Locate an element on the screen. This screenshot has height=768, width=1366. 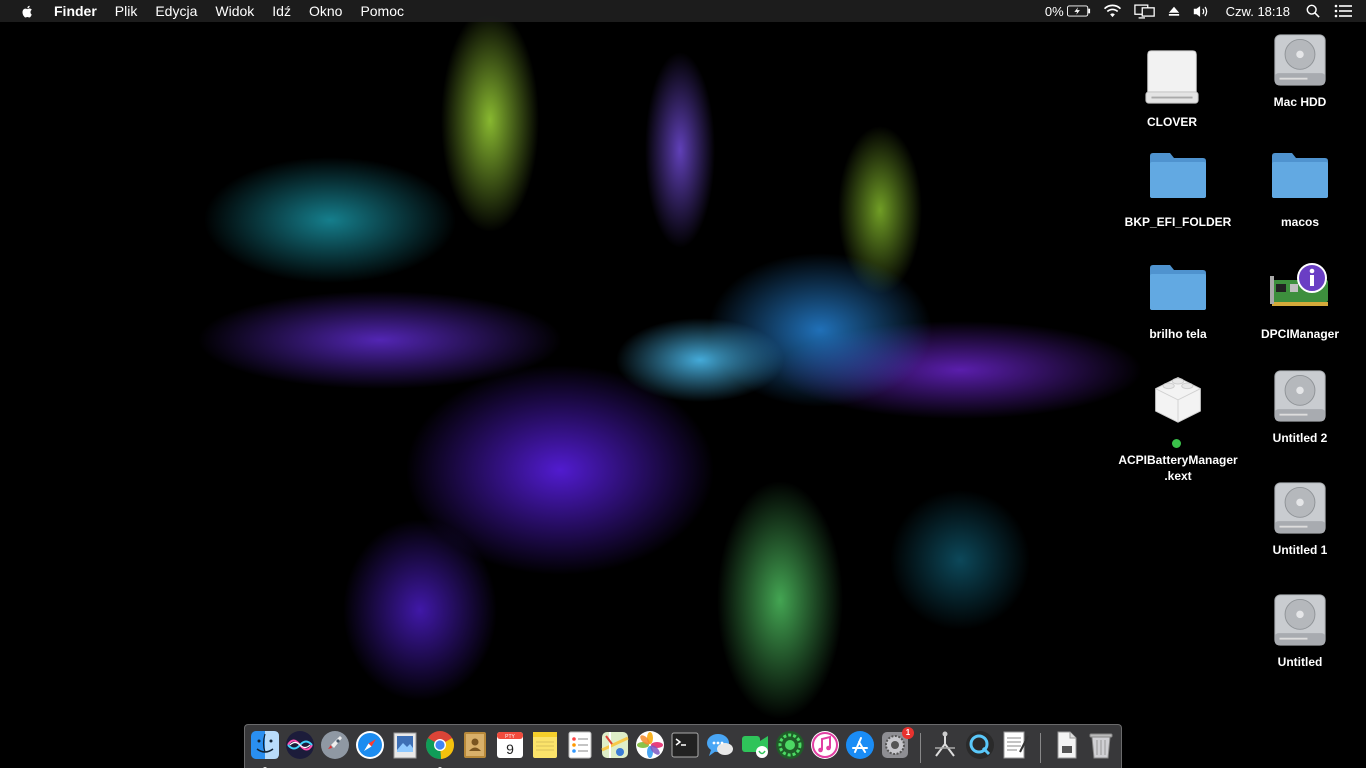
removable-drive-icon is located at coordinates (1172, 77).